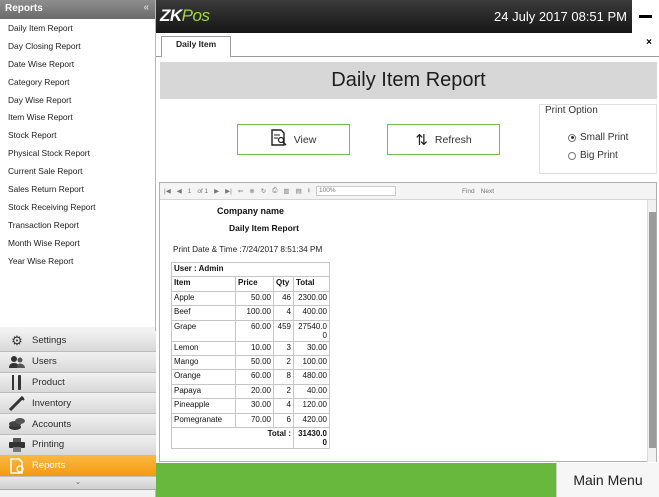 This screenshot has width=659, height=497. I want to click on report-item-current-sale: Current Sale Report, so click(77, 171).